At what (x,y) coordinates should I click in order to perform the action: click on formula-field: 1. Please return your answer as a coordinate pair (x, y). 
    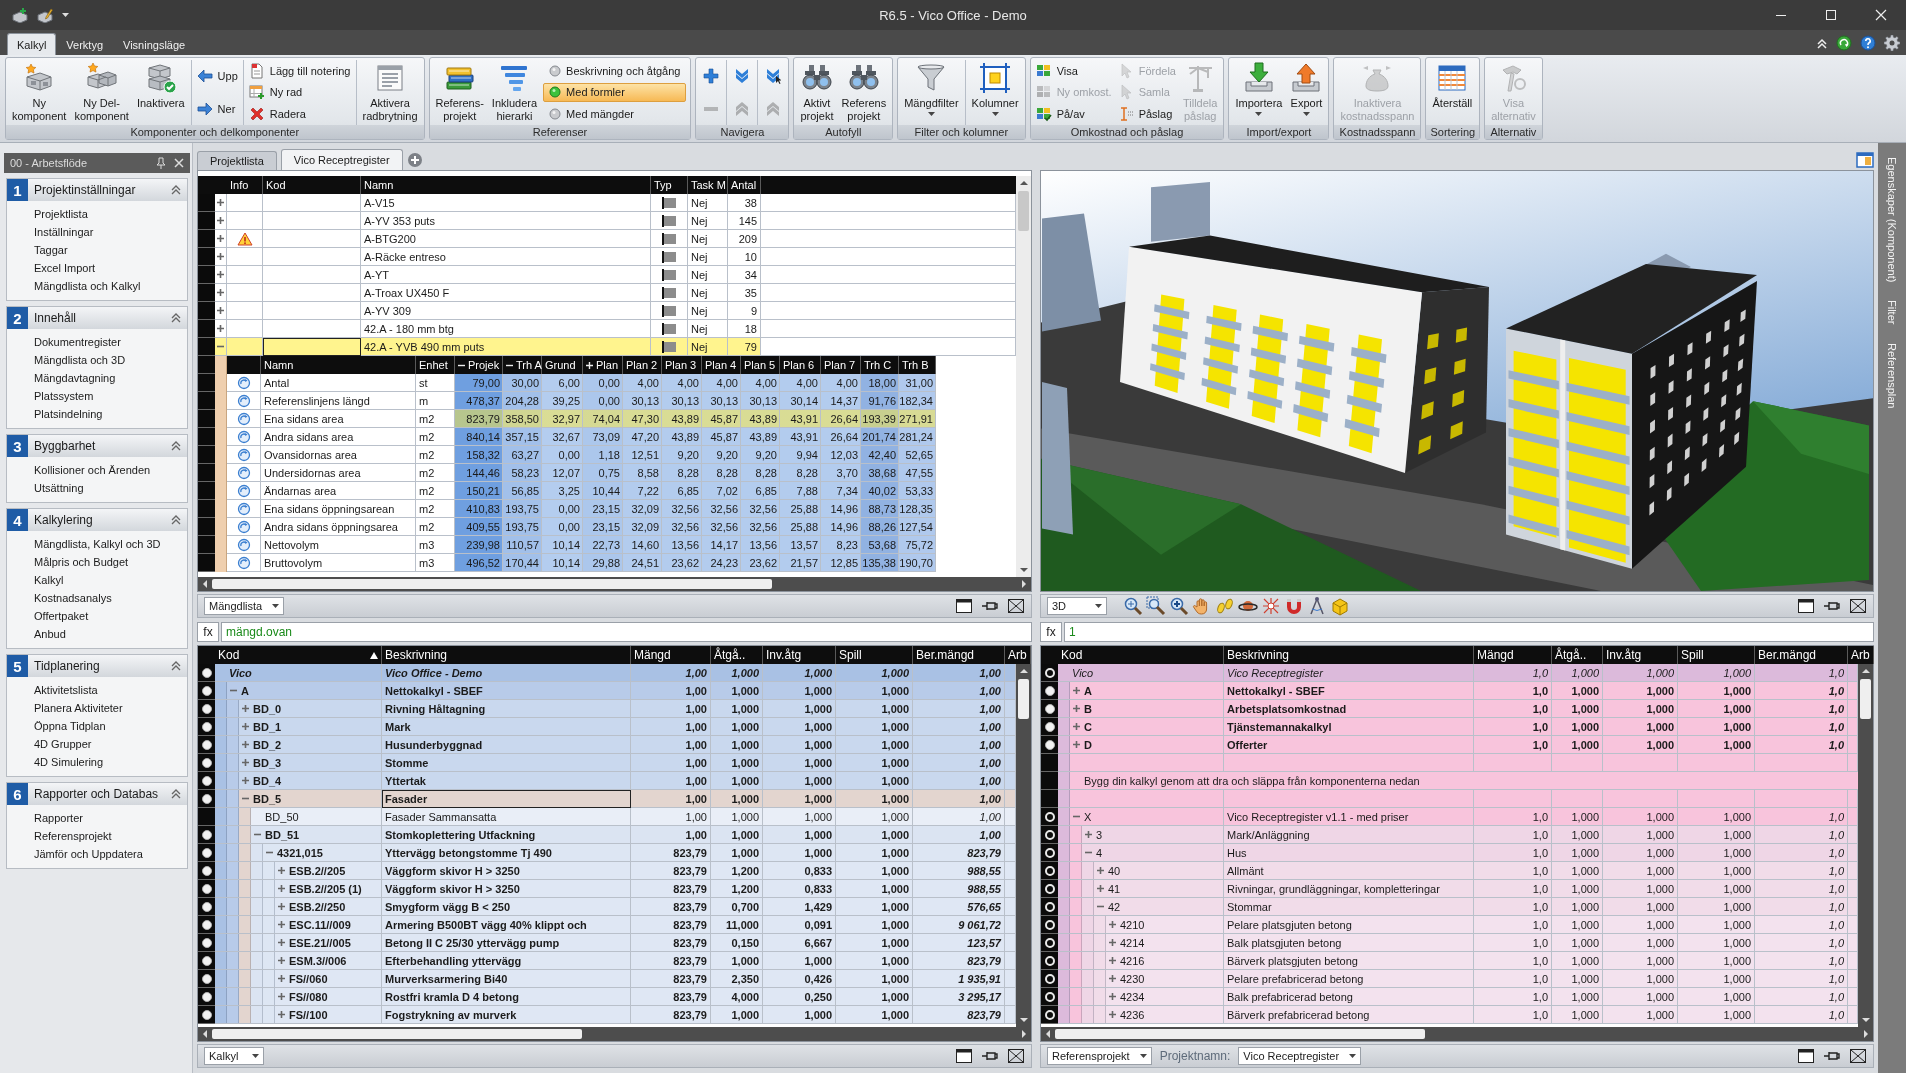
    Looking at the image, I should click on (1469, 632).